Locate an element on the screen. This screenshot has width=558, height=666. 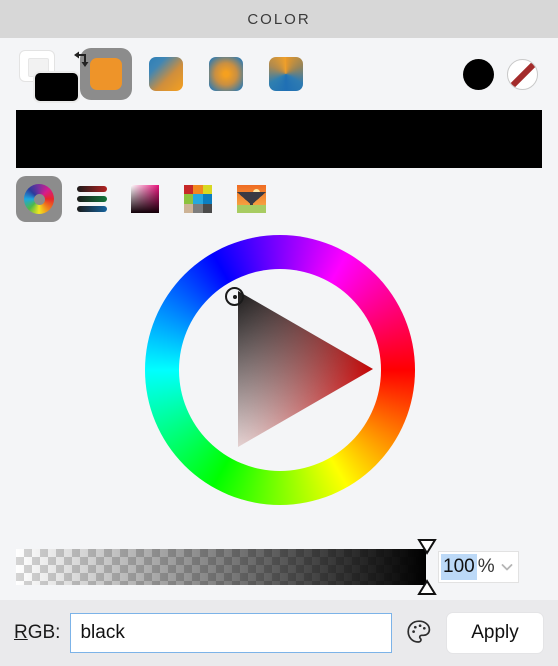
rgb-label: RGB: is located at coordinates (37, 633).